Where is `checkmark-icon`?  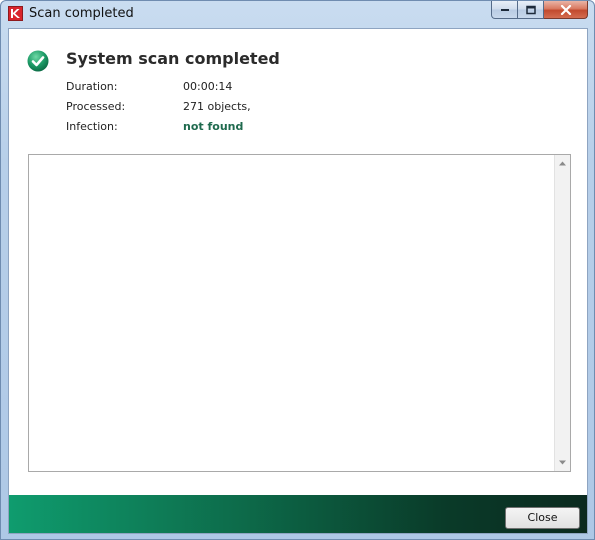 checkmark-icon is located at coordinates (38, 61).